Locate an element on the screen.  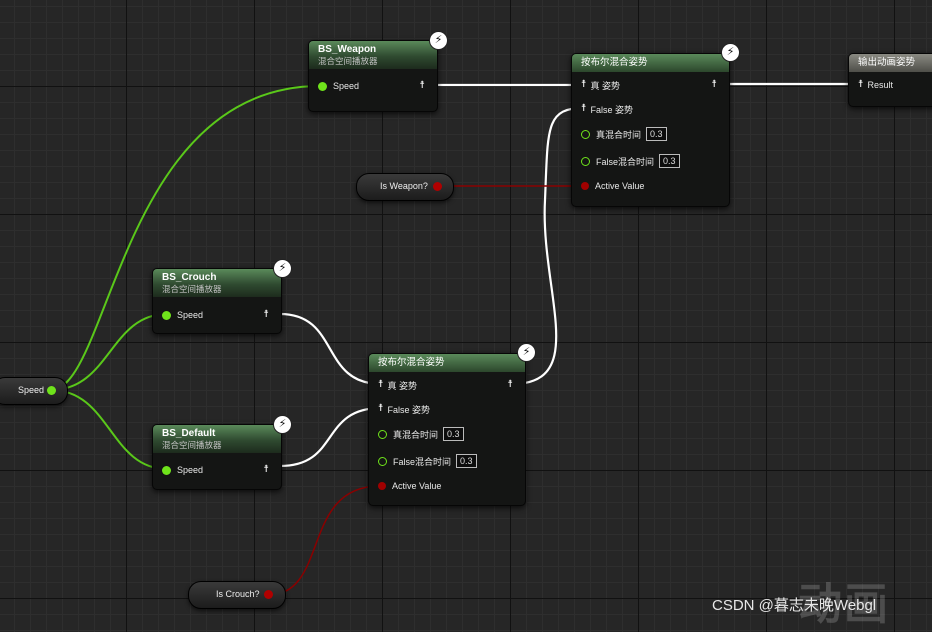
is-weapon-variable-node: Is Weapon? is located at coordinates (405, 187).